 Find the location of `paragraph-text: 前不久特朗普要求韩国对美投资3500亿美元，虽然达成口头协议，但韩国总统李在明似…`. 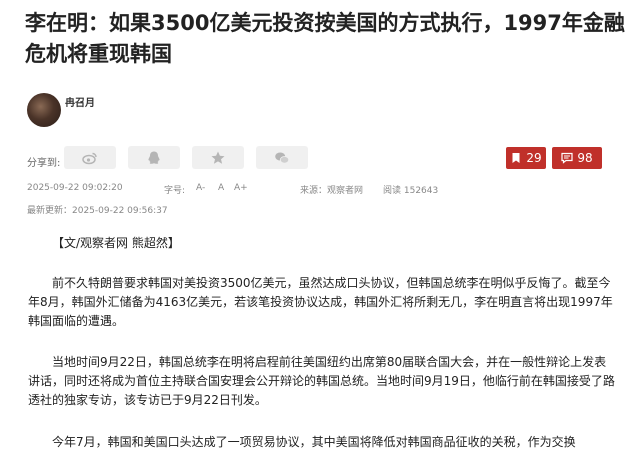

paragraph-text: 前不久特朗普要求韩国对美投资3500亿美元，虽然达成口头协议，但韩国总统李在明似… is located at coordinates (320, 302).